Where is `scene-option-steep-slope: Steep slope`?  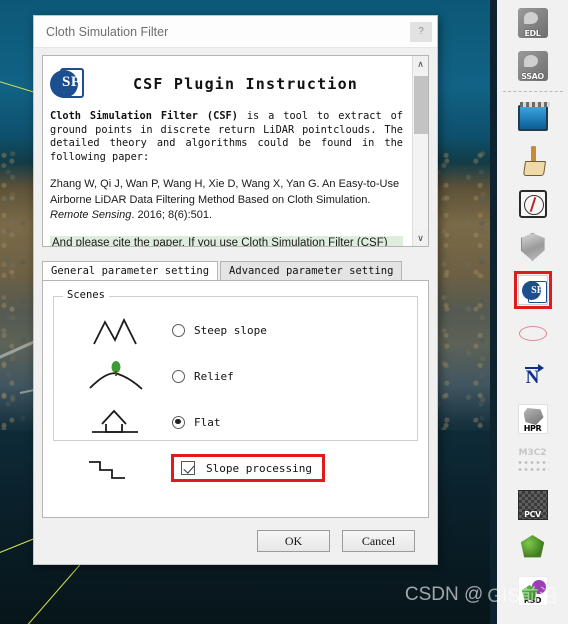 scene-option-steep-slope: Steep slope is located at coordinates (235, 330).